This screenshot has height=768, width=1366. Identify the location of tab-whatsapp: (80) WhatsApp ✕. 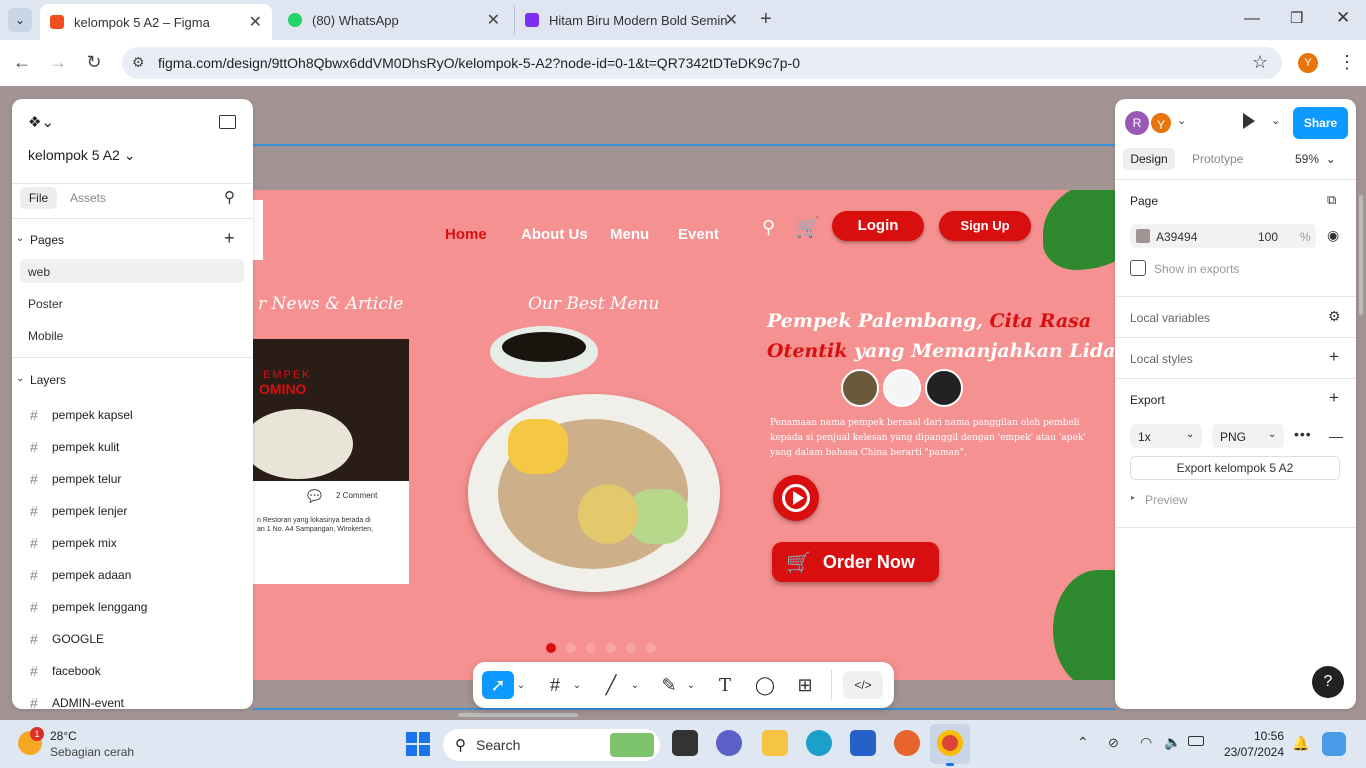
(394, 20).